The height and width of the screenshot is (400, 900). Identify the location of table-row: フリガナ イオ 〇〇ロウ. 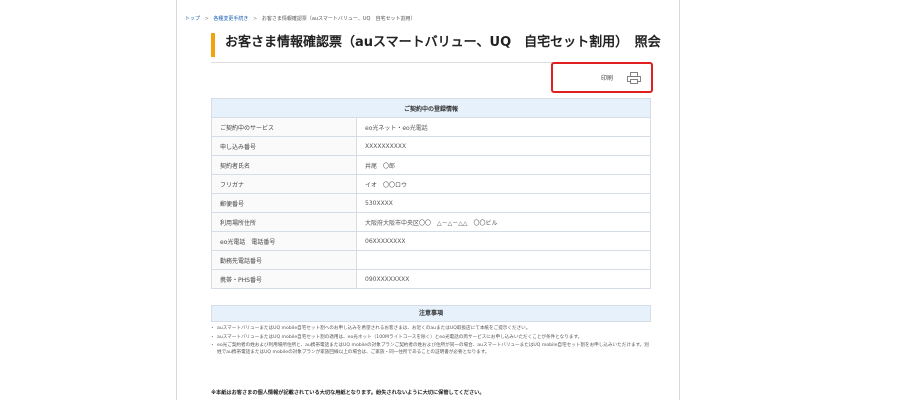
(431, 184).